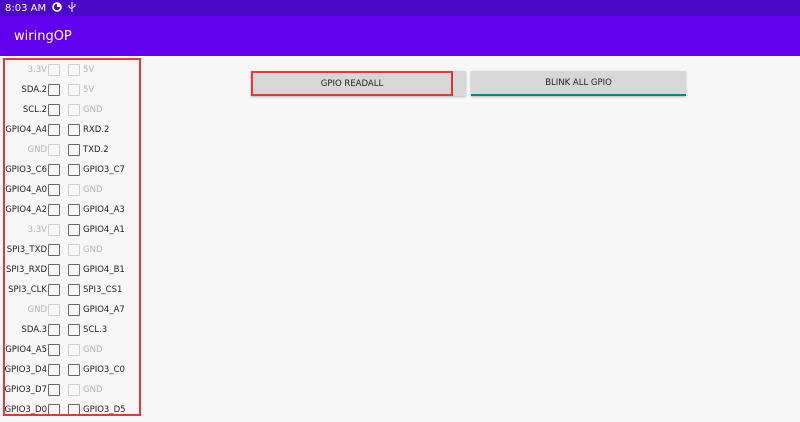  What do you see at coordinates (95, 330) in the screenshot?
I see `pin-label-right: SCL.3` at bounding box center [95, 330].